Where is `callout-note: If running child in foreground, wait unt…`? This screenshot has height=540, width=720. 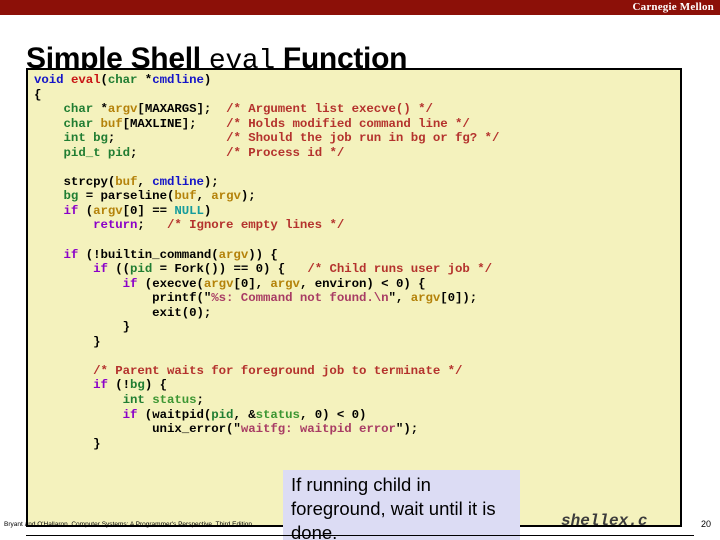 callout-note: If running child in foreground, wait unt… is located at coordinates (401, 505).